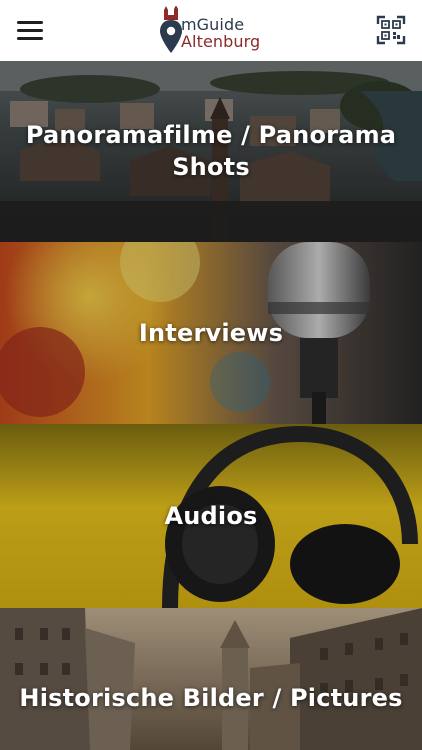 The image size is (422, 750). I want to click on tile-label-interviews: Interviews, so click(211, 333).